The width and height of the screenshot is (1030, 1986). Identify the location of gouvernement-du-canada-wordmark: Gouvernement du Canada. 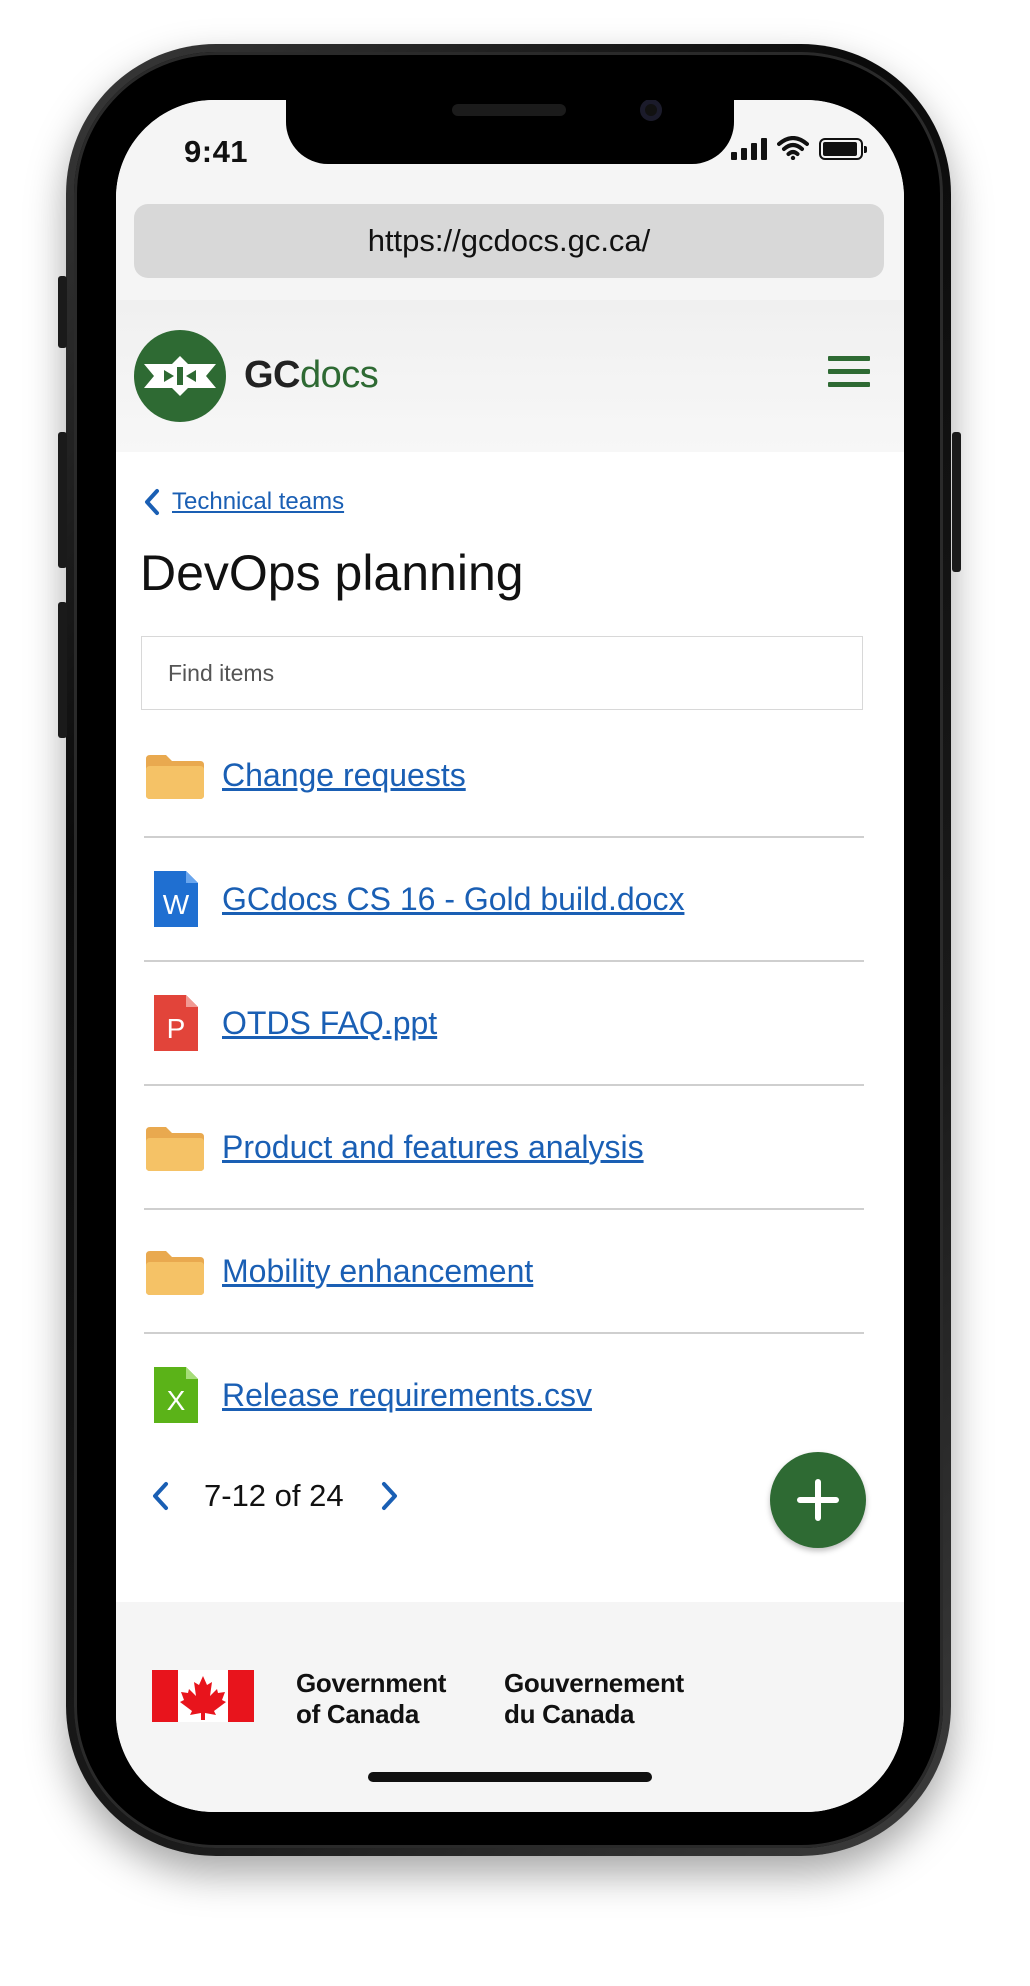
(594, 1699).